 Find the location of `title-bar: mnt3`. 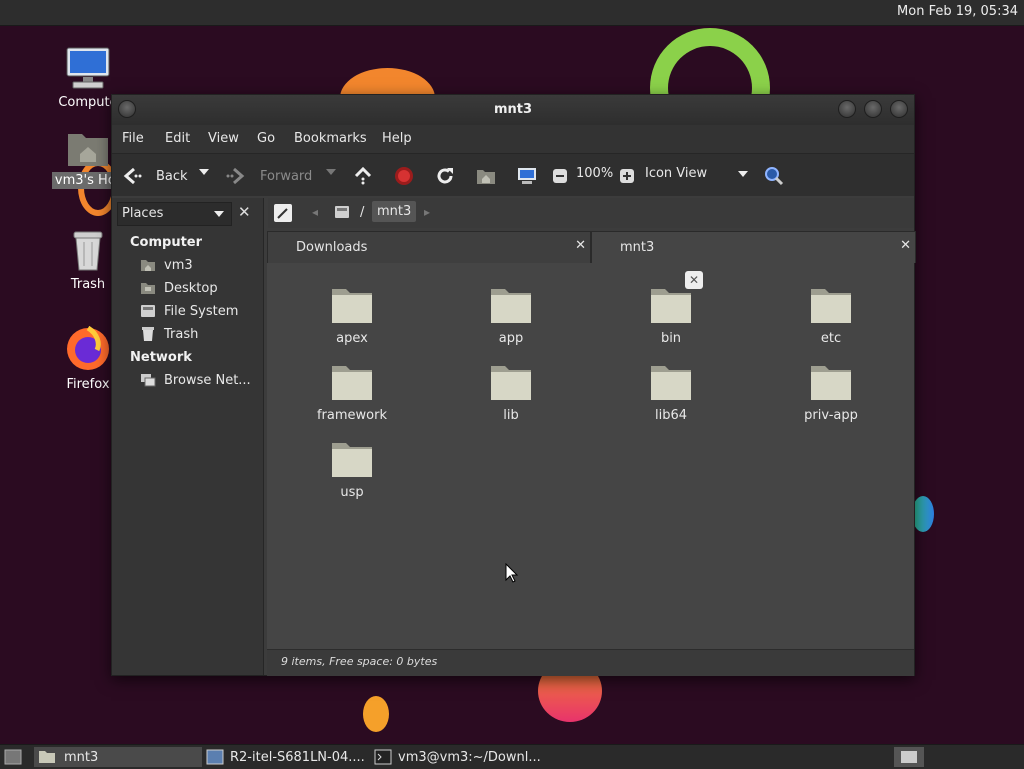

title-bar: mnt3 is located at coordinates (513, 110).